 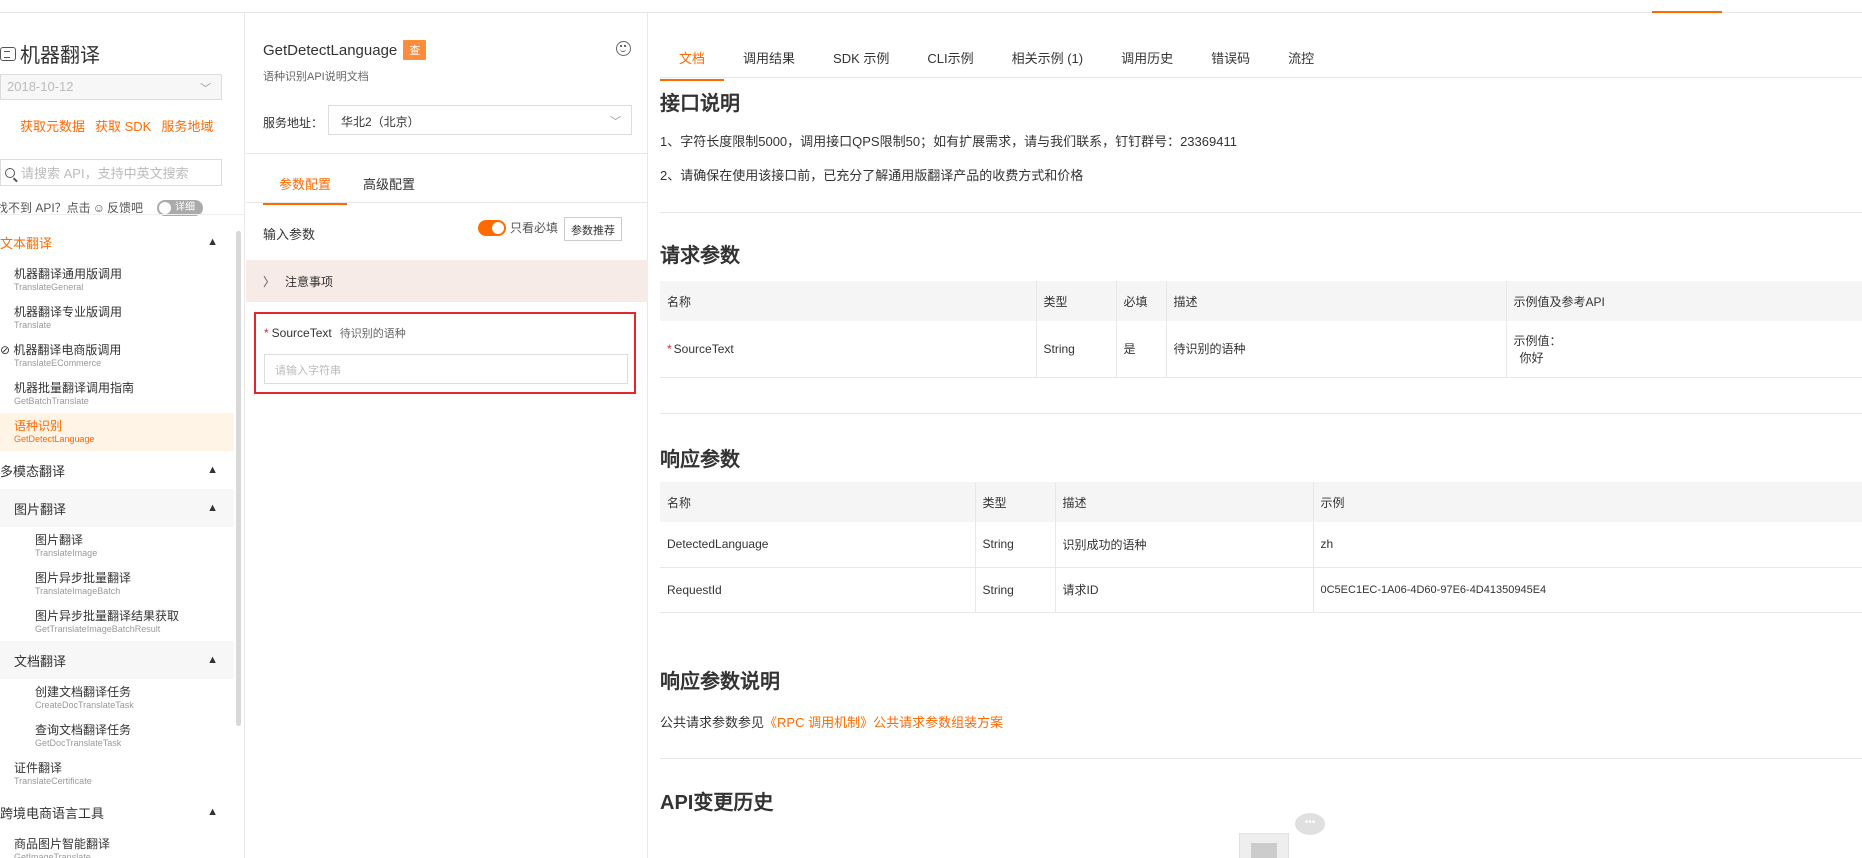 I want to click on sidebar-item-api-name: TranslateImage, so click(x=66, y=553).